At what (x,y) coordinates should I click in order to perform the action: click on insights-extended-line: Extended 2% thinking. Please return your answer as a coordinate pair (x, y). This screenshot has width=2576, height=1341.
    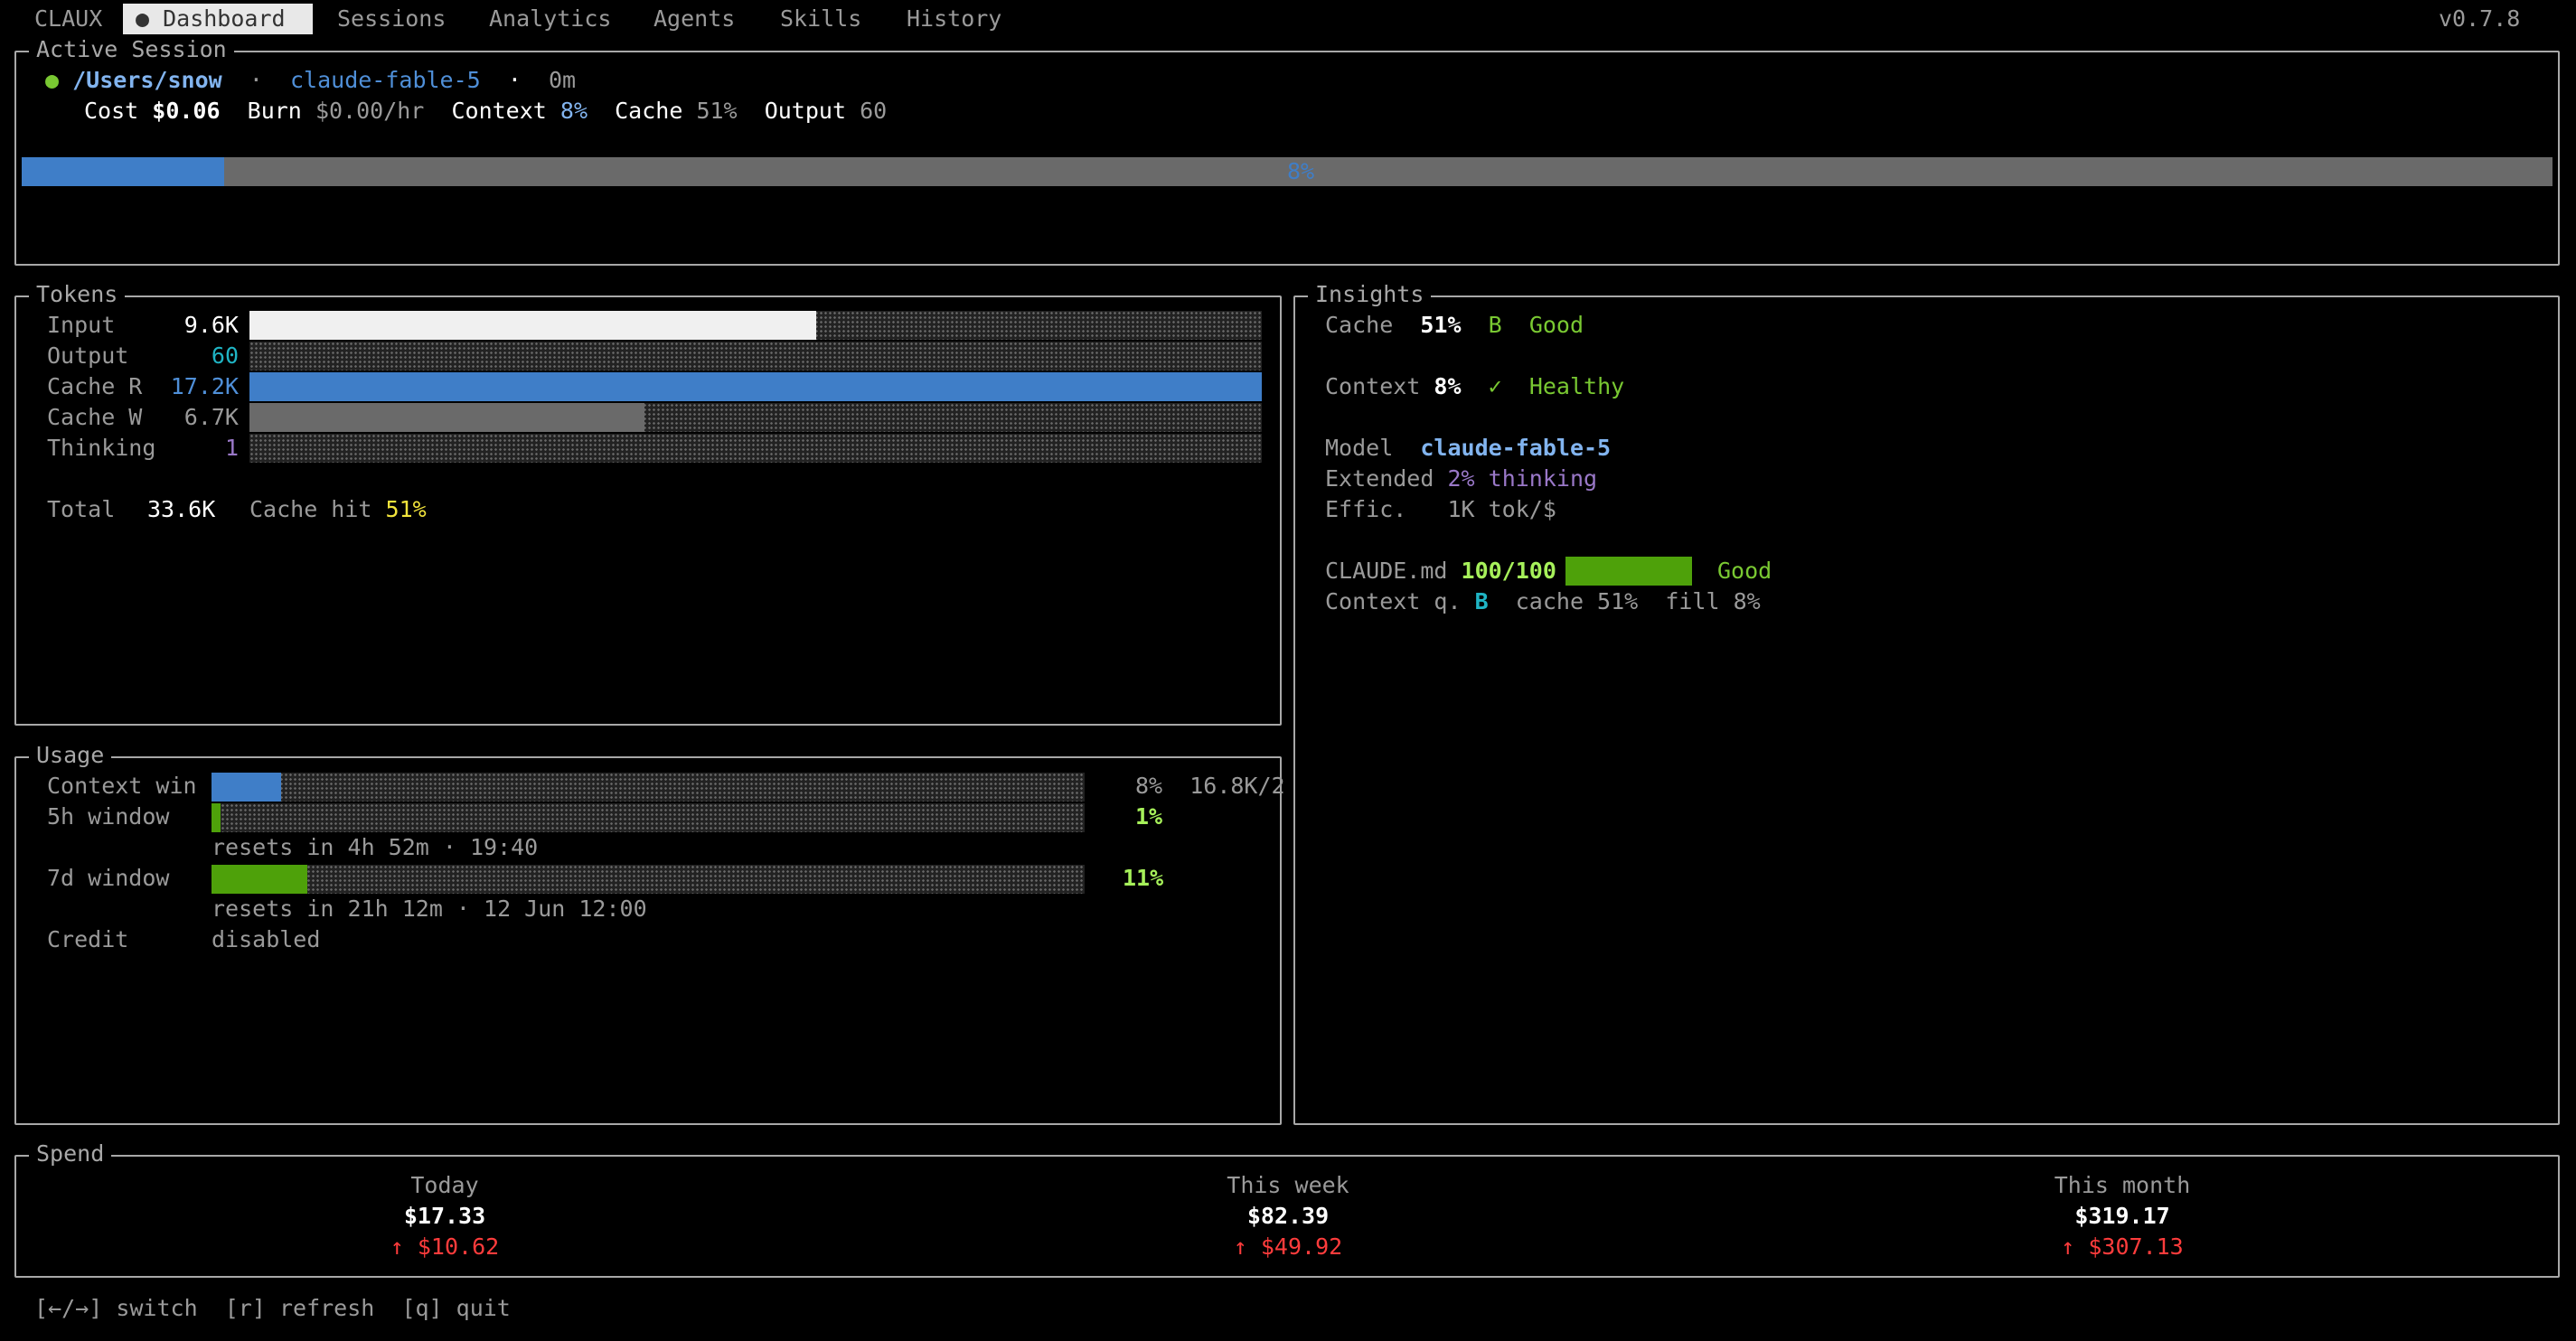
    Looking at the image, I should click on (1461, 478).